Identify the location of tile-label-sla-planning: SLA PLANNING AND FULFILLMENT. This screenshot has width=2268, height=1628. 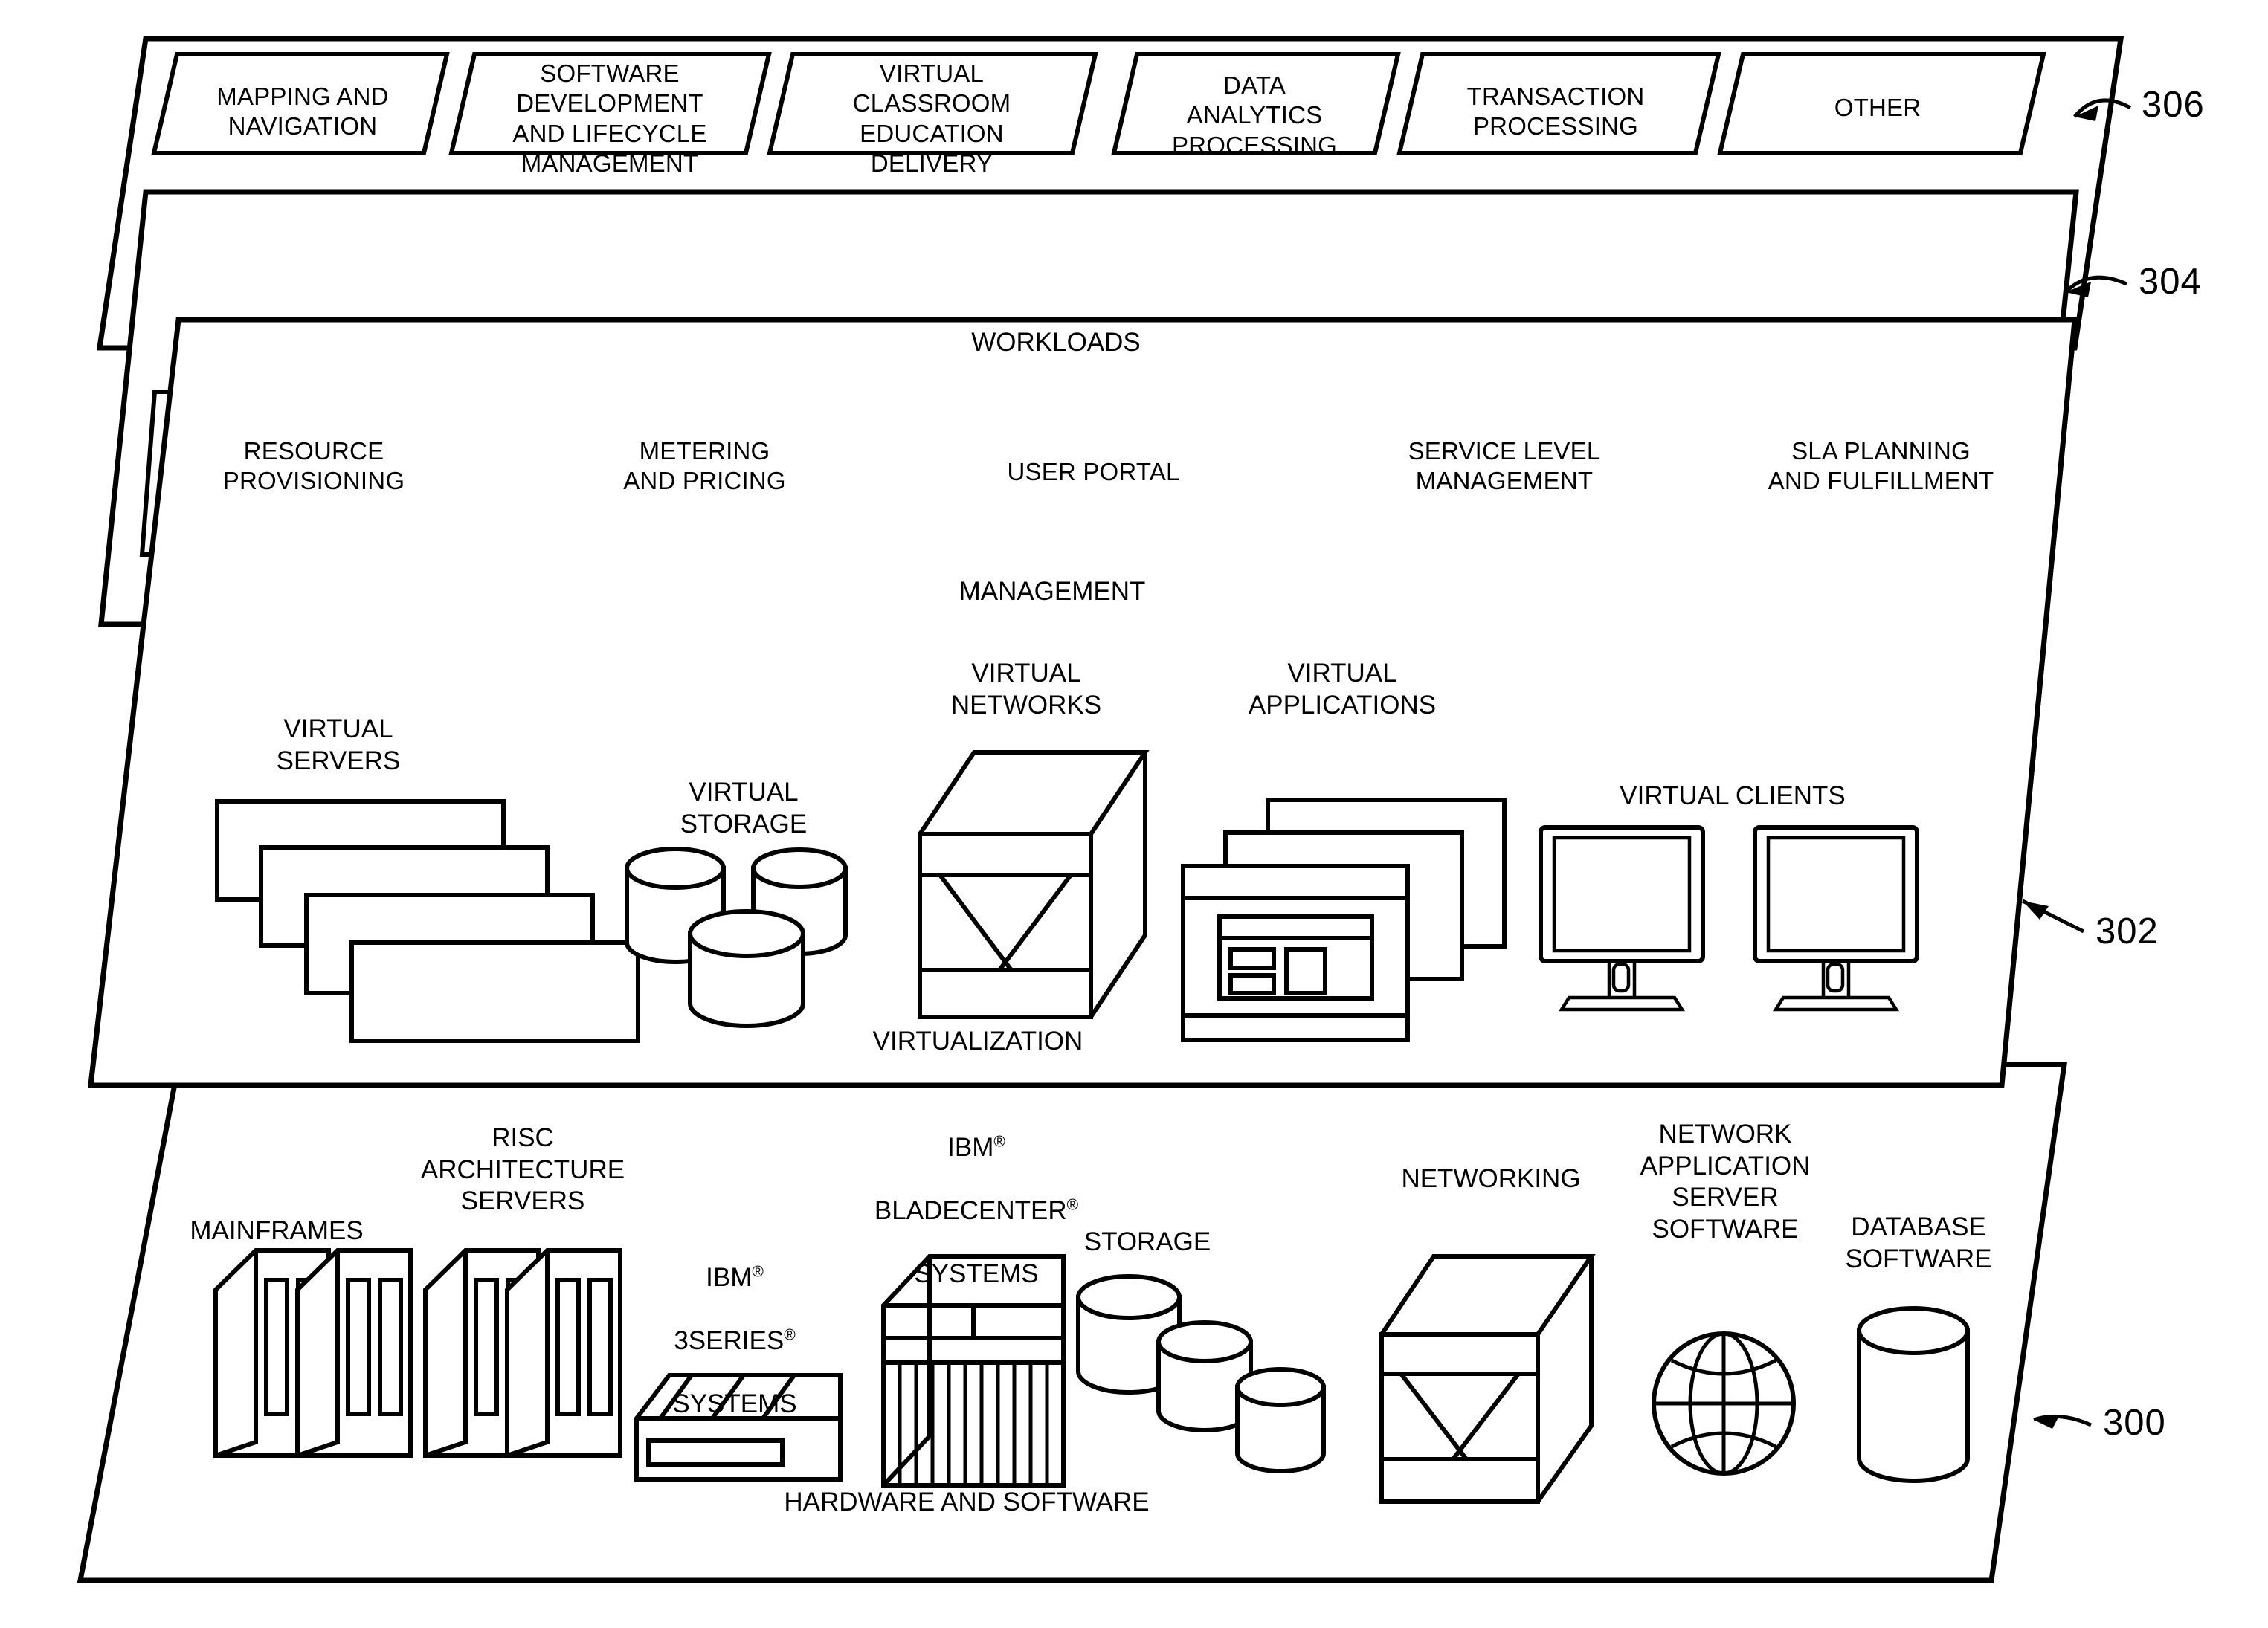
(1881, 466).